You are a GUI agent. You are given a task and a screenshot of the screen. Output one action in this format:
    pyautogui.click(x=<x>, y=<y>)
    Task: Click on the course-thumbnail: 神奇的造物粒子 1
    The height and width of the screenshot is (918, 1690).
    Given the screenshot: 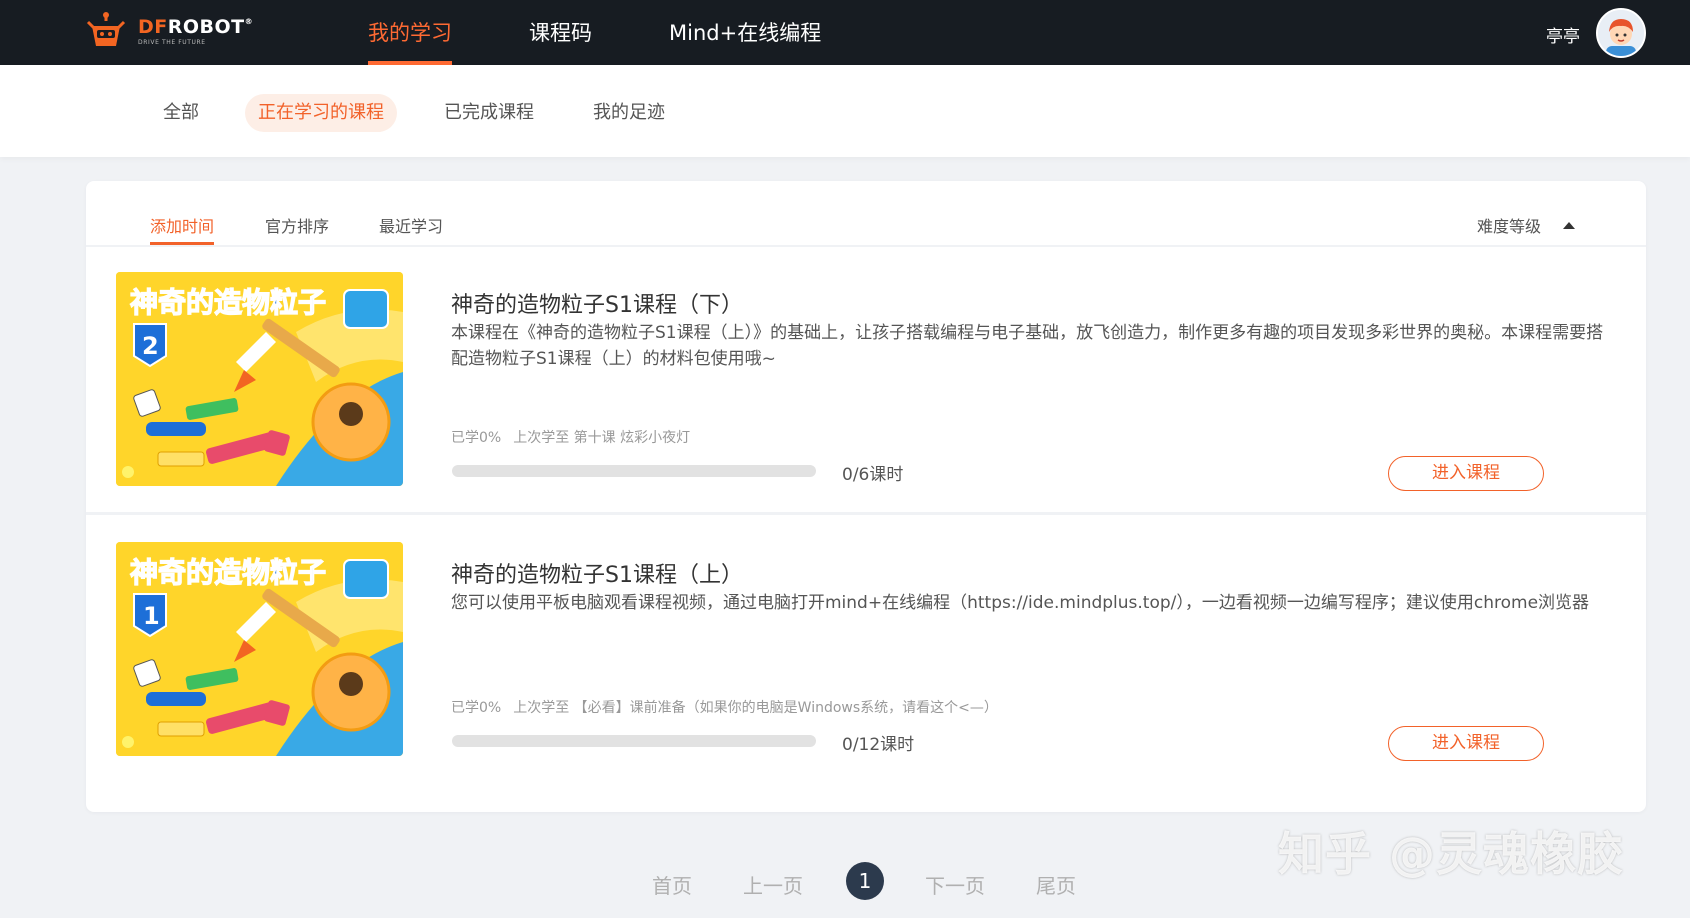 What is the action you would take?
    pyautogui.click(x=259, y=649)
    